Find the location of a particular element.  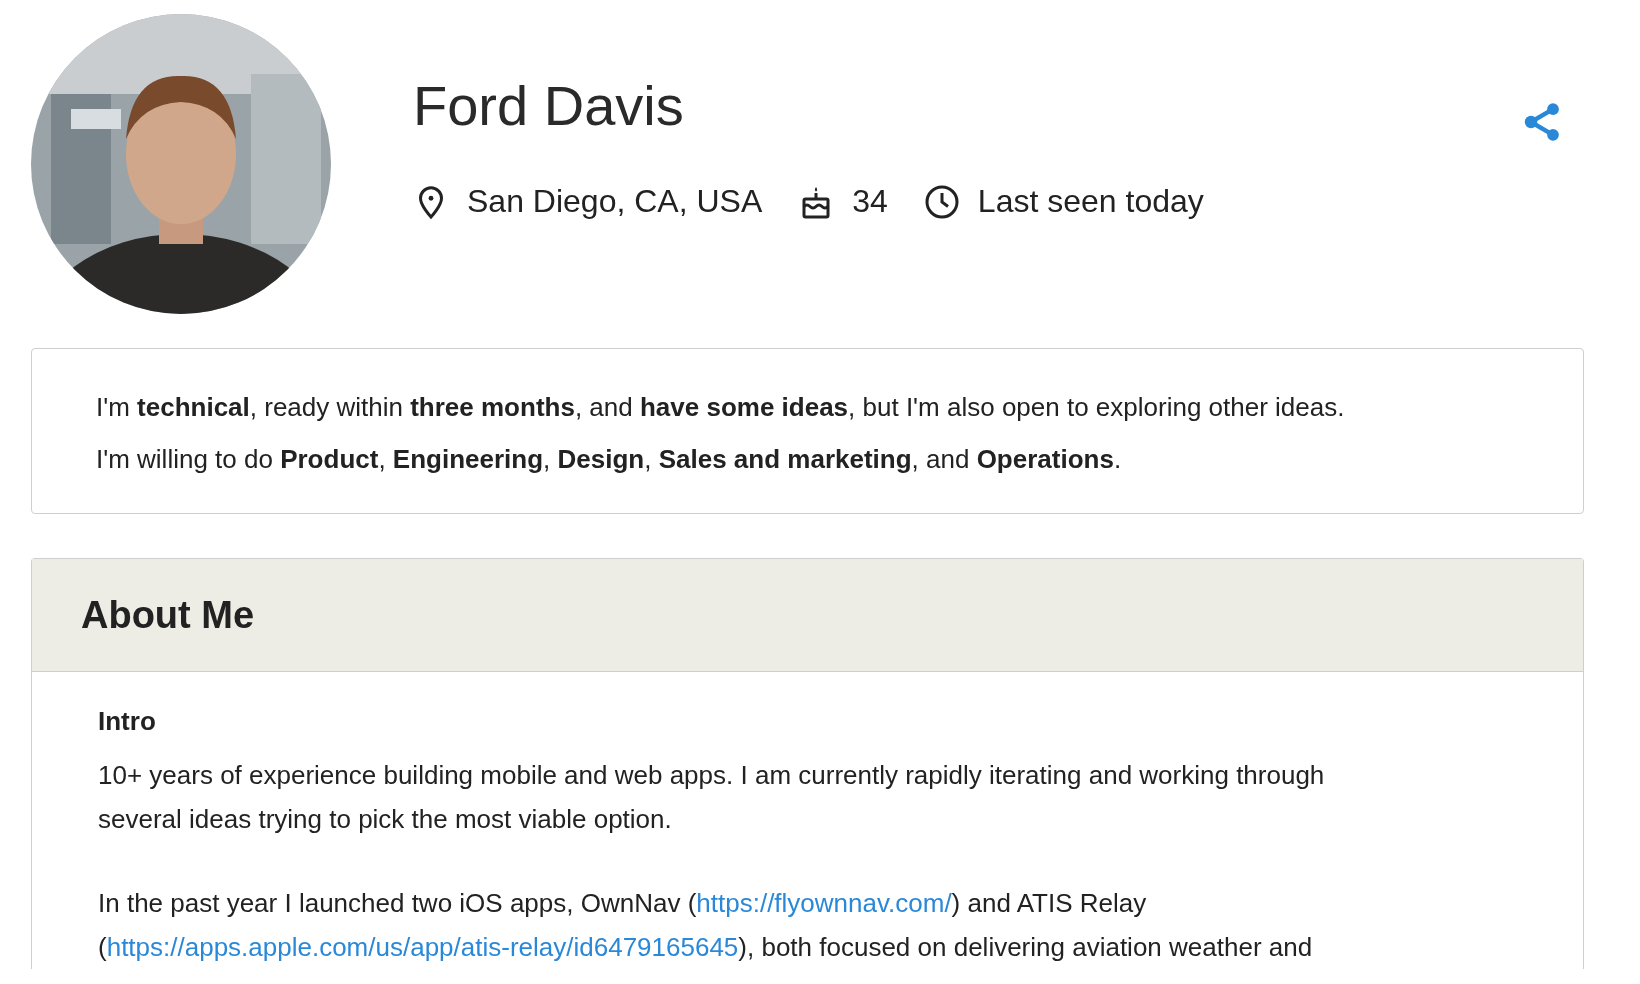

profile-name: Ford Davis is located at coordinates (549, 106).